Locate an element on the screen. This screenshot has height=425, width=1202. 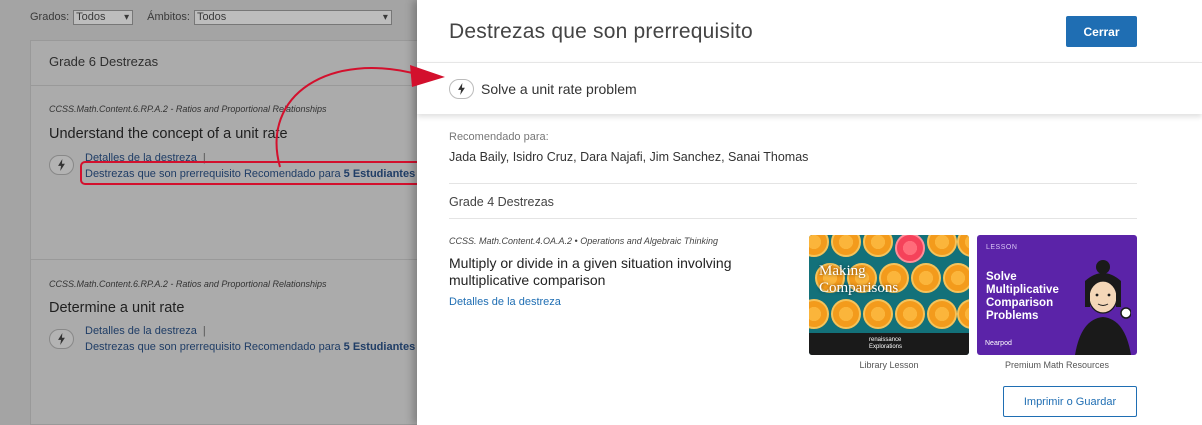
skill-title: Understand the concept of a unit rate is located at coordinates (168, 134).